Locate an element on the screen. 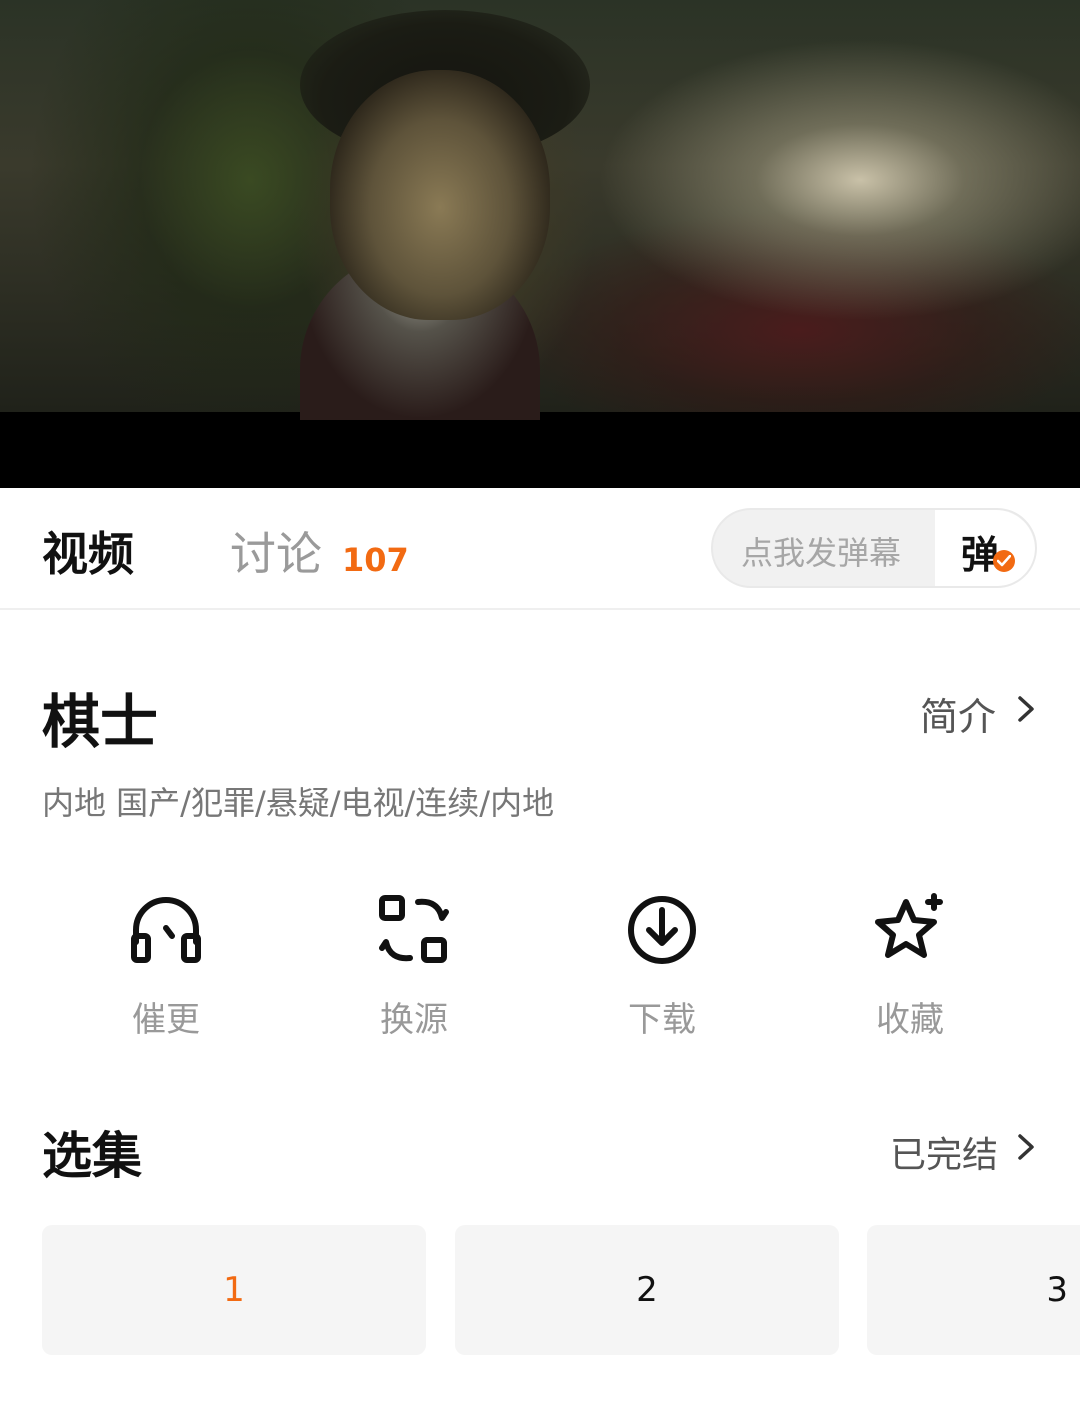  download-button: 下载 is located at coordinates (662, 965).